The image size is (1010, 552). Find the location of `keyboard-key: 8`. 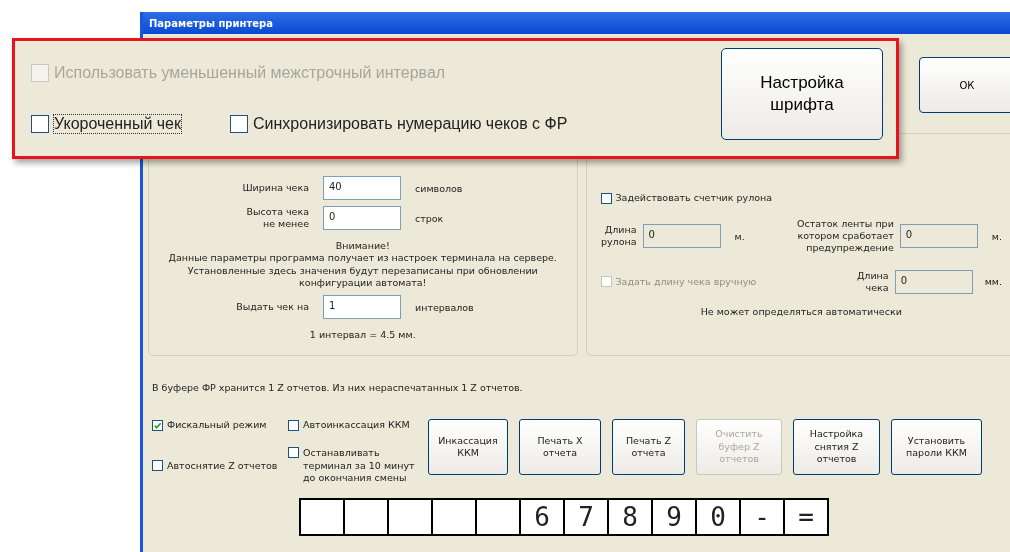

keyboard-key: 8 is located at coordinates (630, 517).